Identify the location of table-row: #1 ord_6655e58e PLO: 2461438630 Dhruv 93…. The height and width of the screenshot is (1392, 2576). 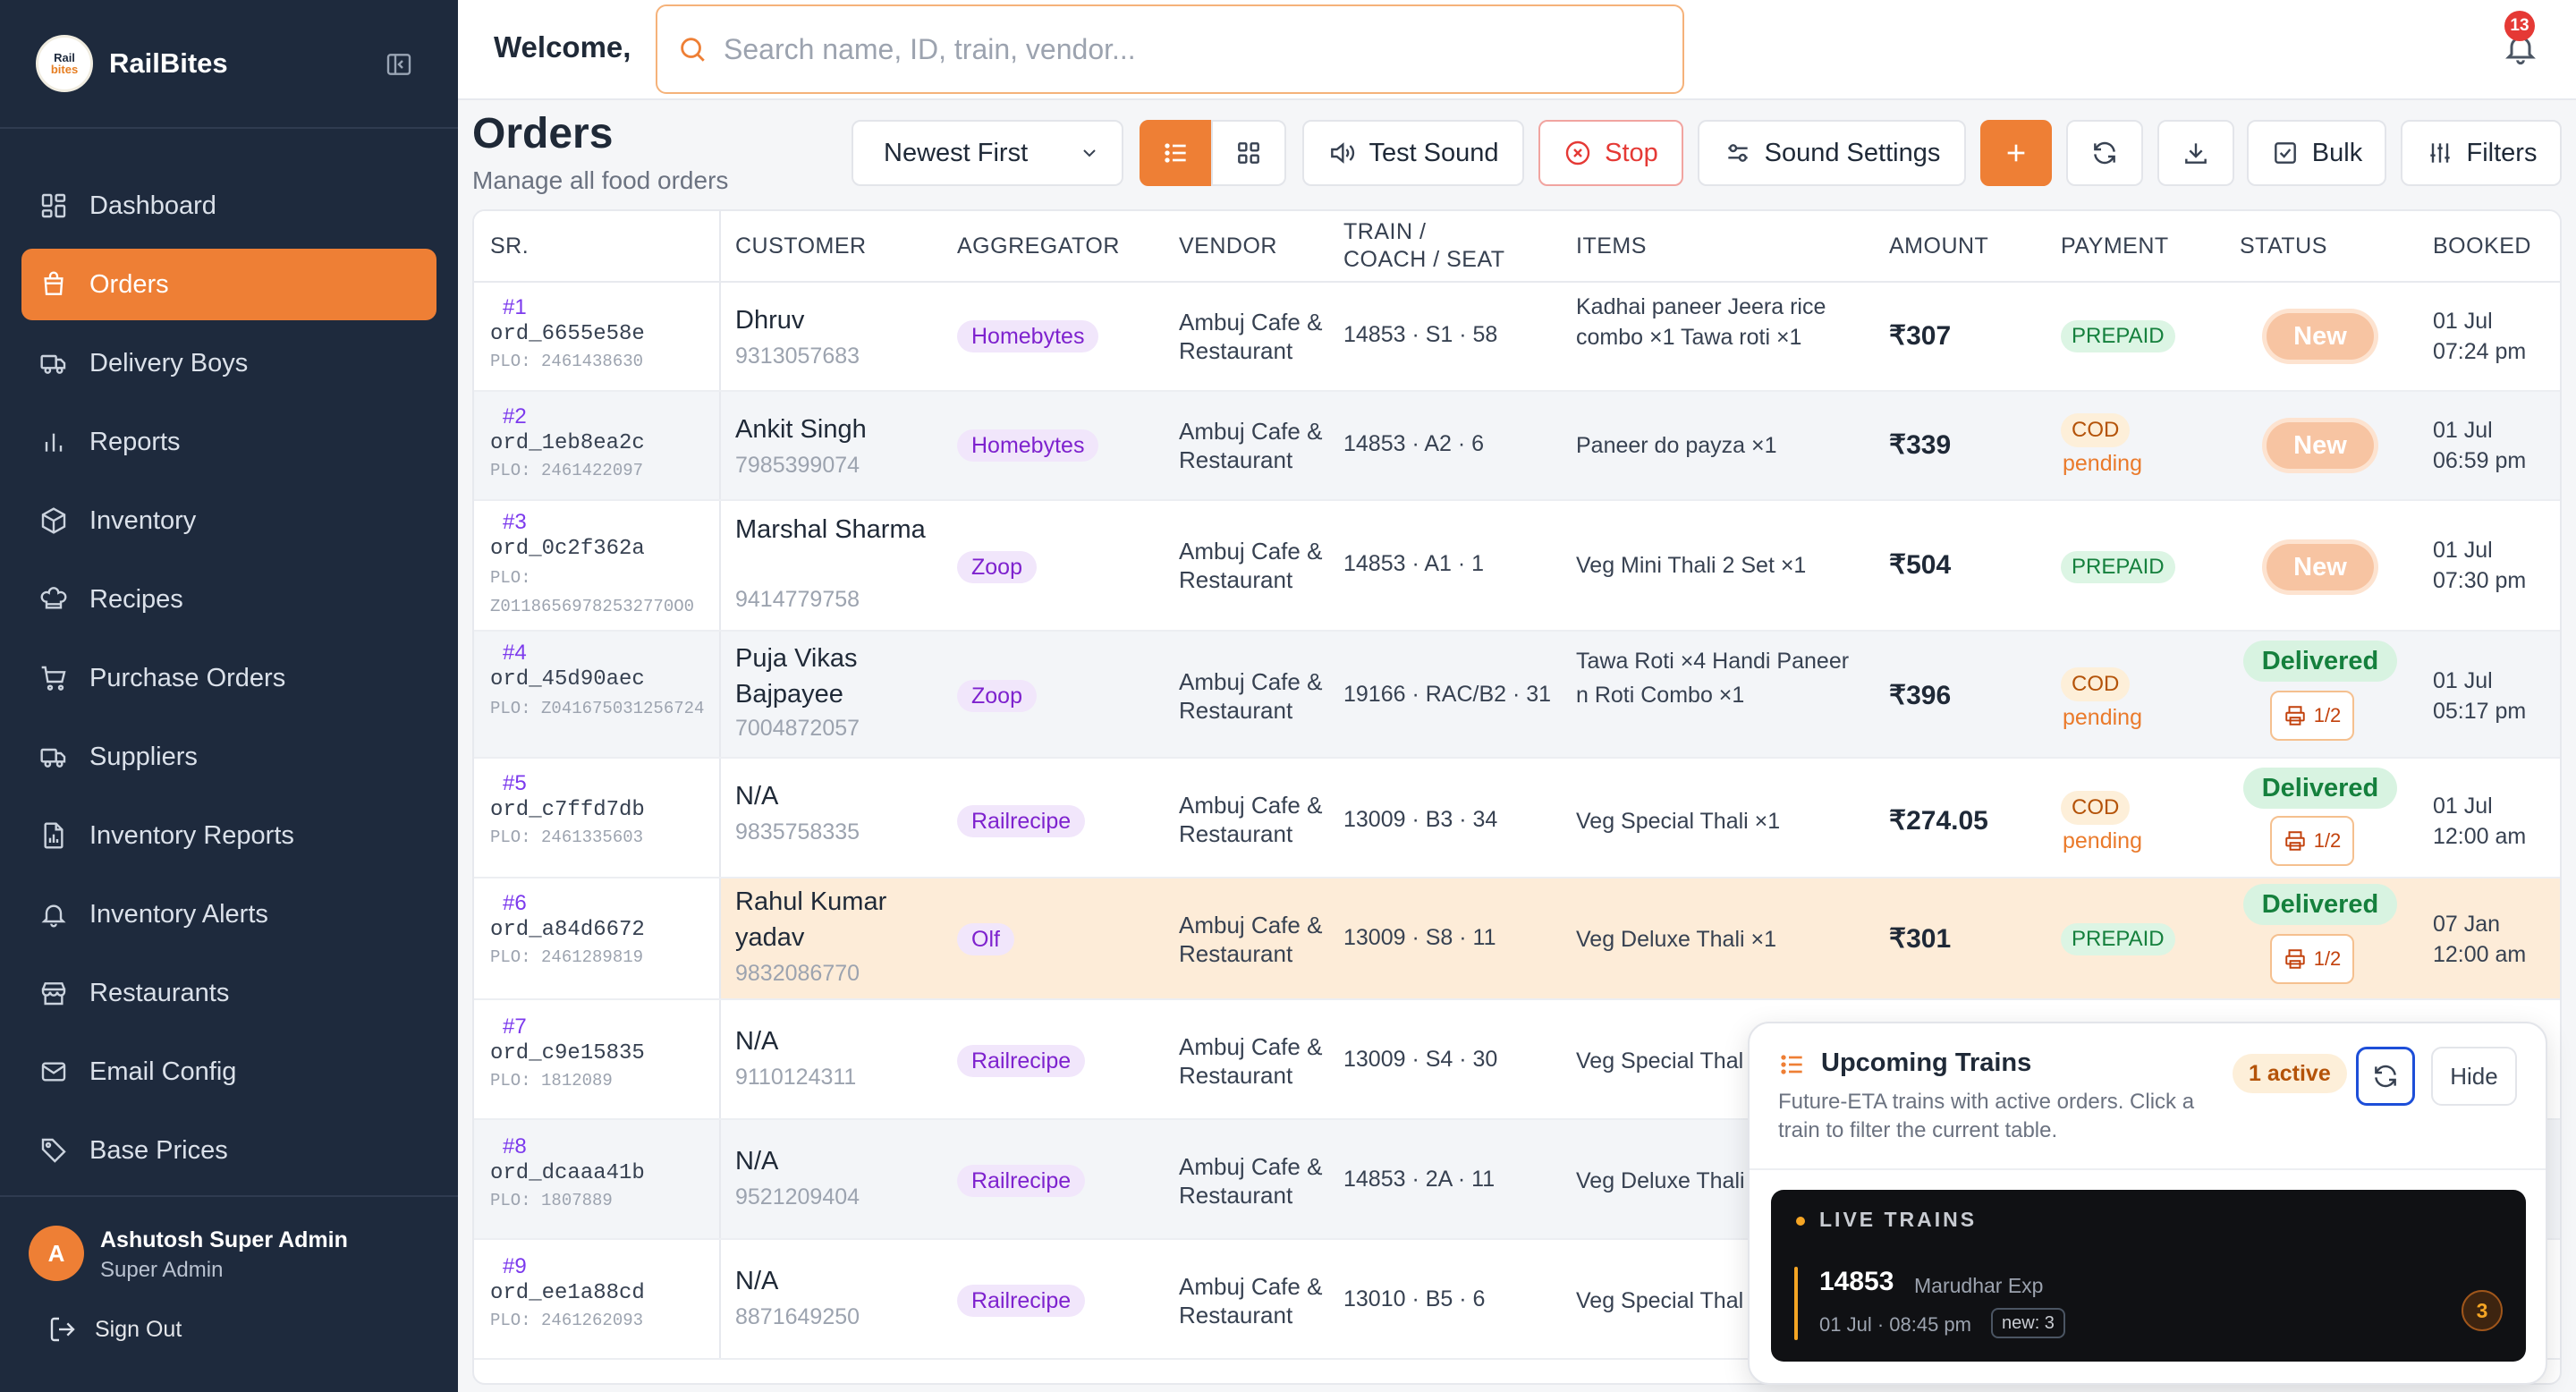
(1517, 337).